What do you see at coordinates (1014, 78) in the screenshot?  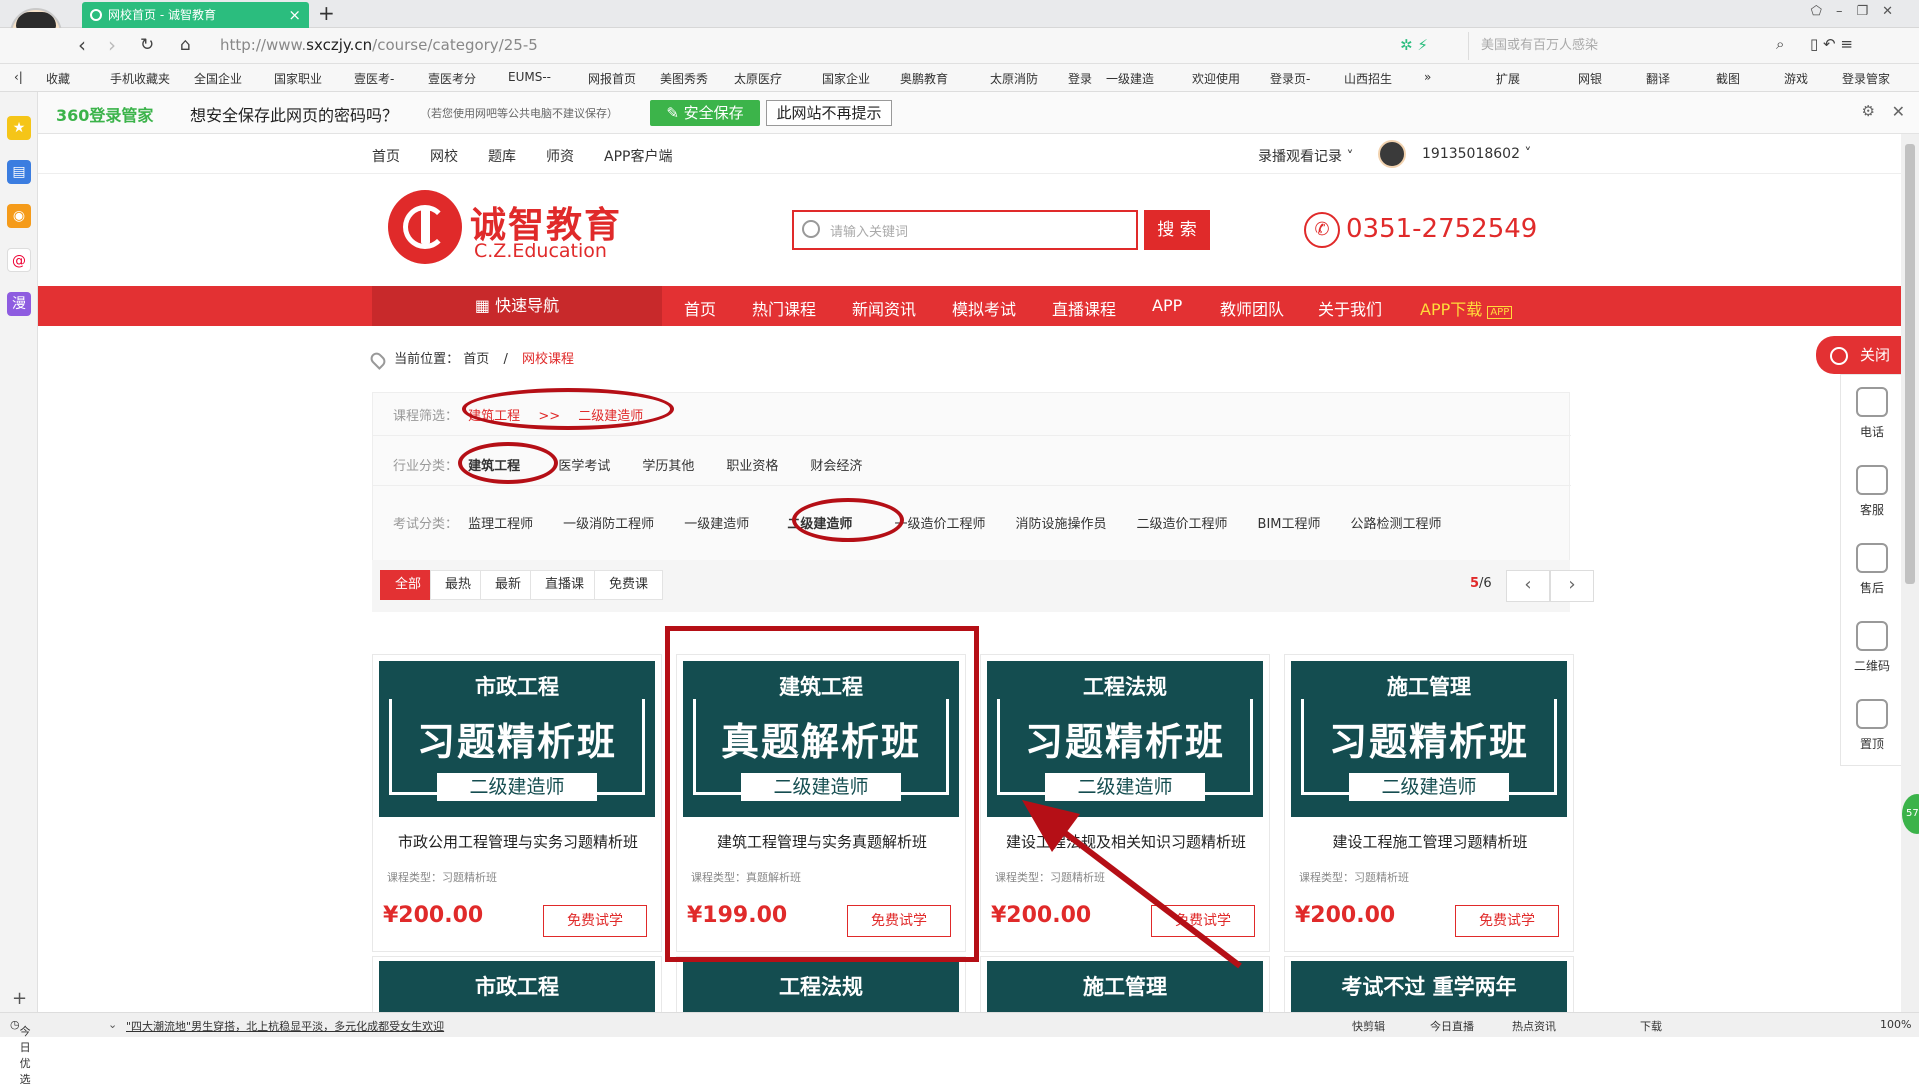 I see `bookmark-item: 太原消防` at bounding box center [1014, 78].